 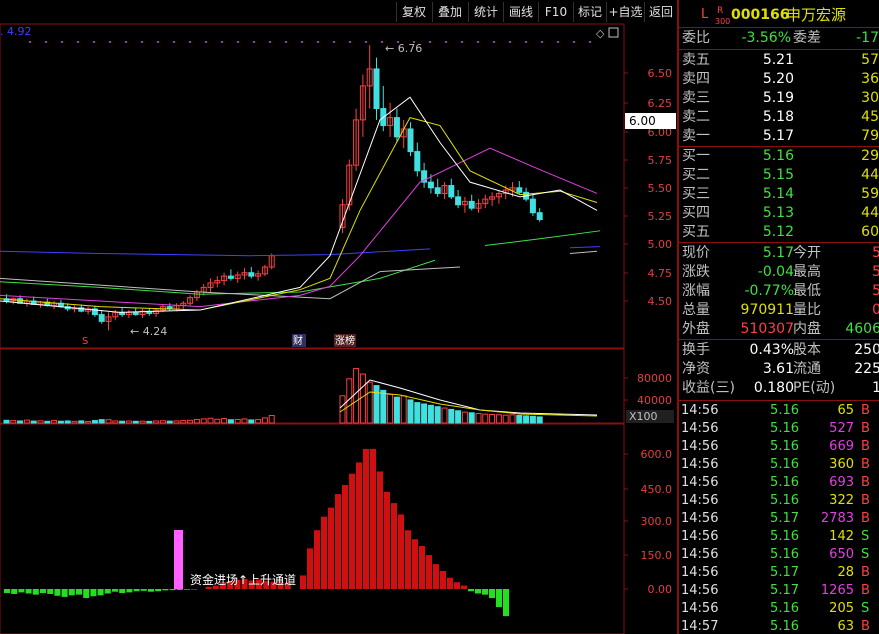 I want to click on tick-row: 14:56 5.17 1265 B, so click(x=779, y=591).